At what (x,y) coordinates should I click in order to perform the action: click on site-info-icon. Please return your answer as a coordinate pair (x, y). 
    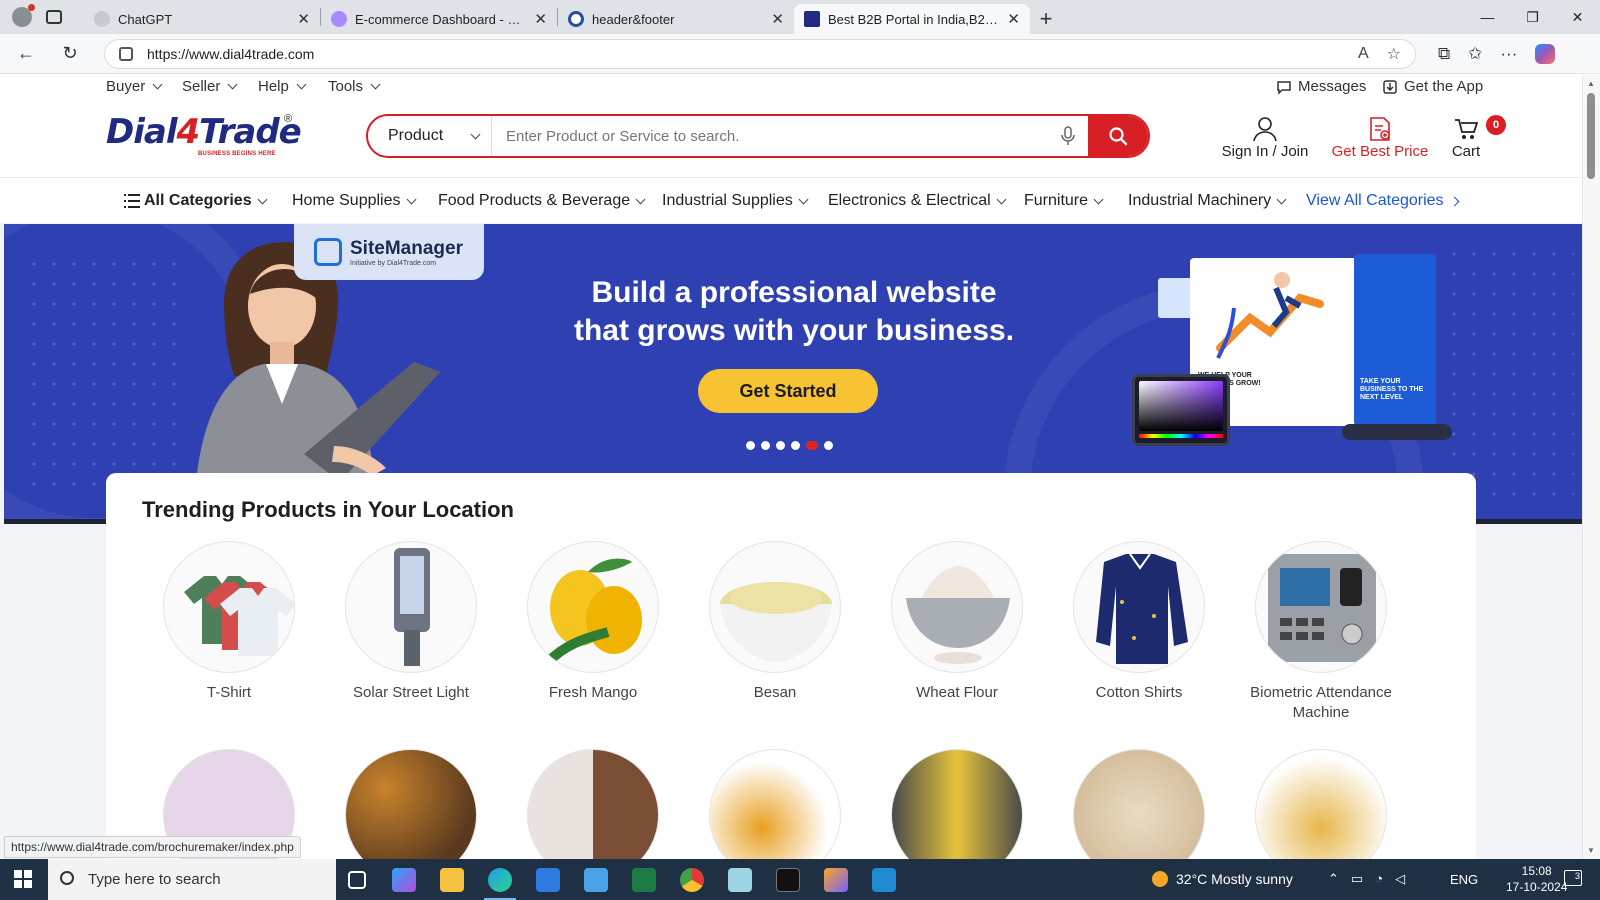
    Looking at the image, I should click on (126, 53).